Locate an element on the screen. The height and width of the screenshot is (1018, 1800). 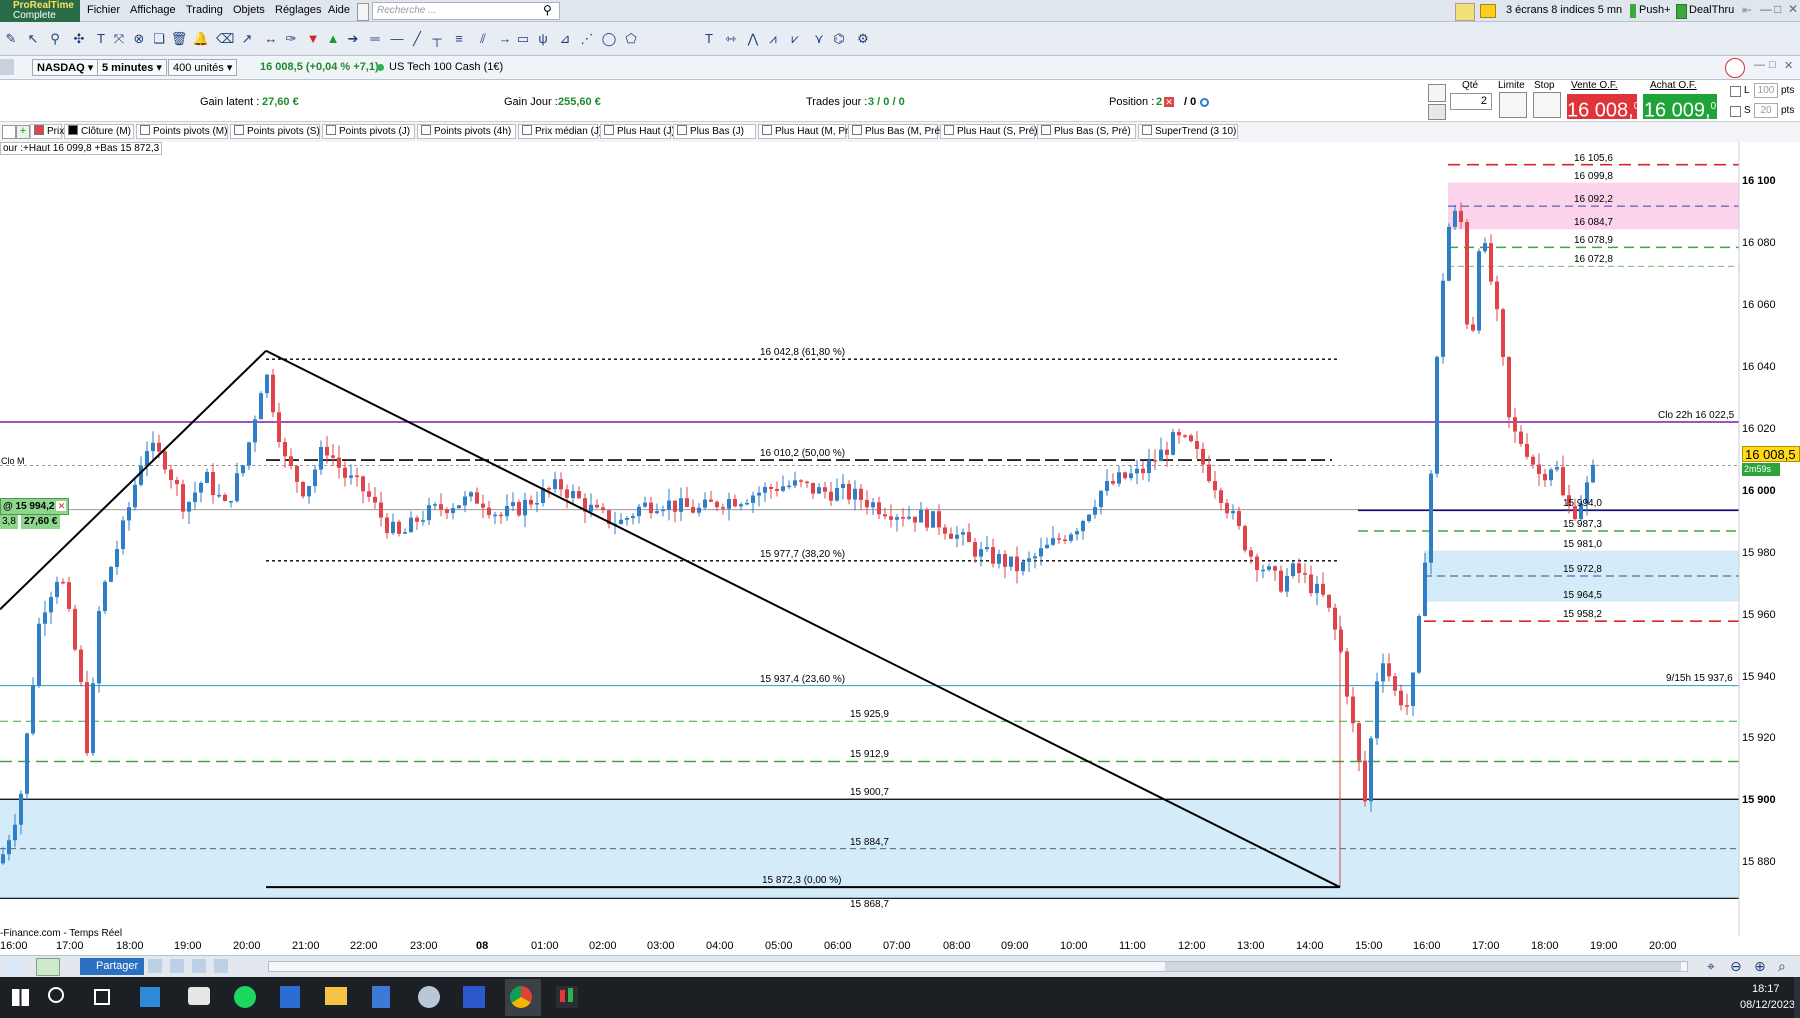
market-select: NASDAQ ▾ is located at coordinates (65, 67).